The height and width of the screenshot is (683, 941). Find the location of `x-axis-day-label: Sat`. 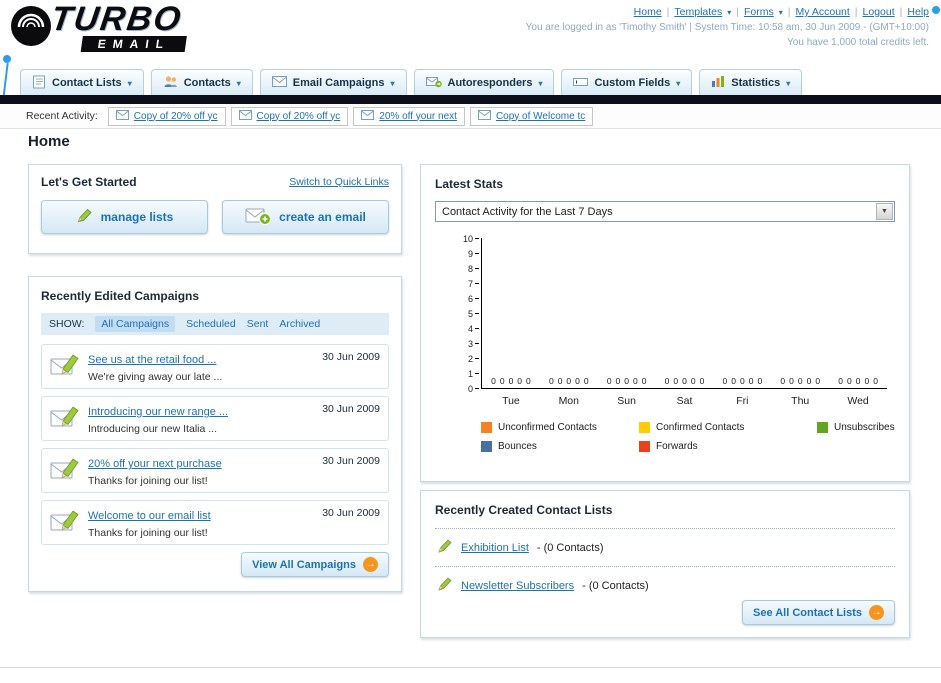

x-axis-day-label: Sat is located at coordinates (684, 401).